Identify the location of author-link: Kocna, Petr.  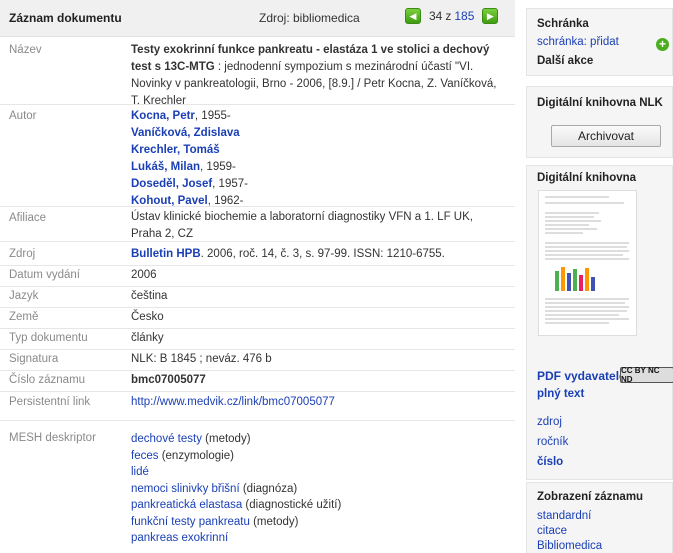
(163, 116).